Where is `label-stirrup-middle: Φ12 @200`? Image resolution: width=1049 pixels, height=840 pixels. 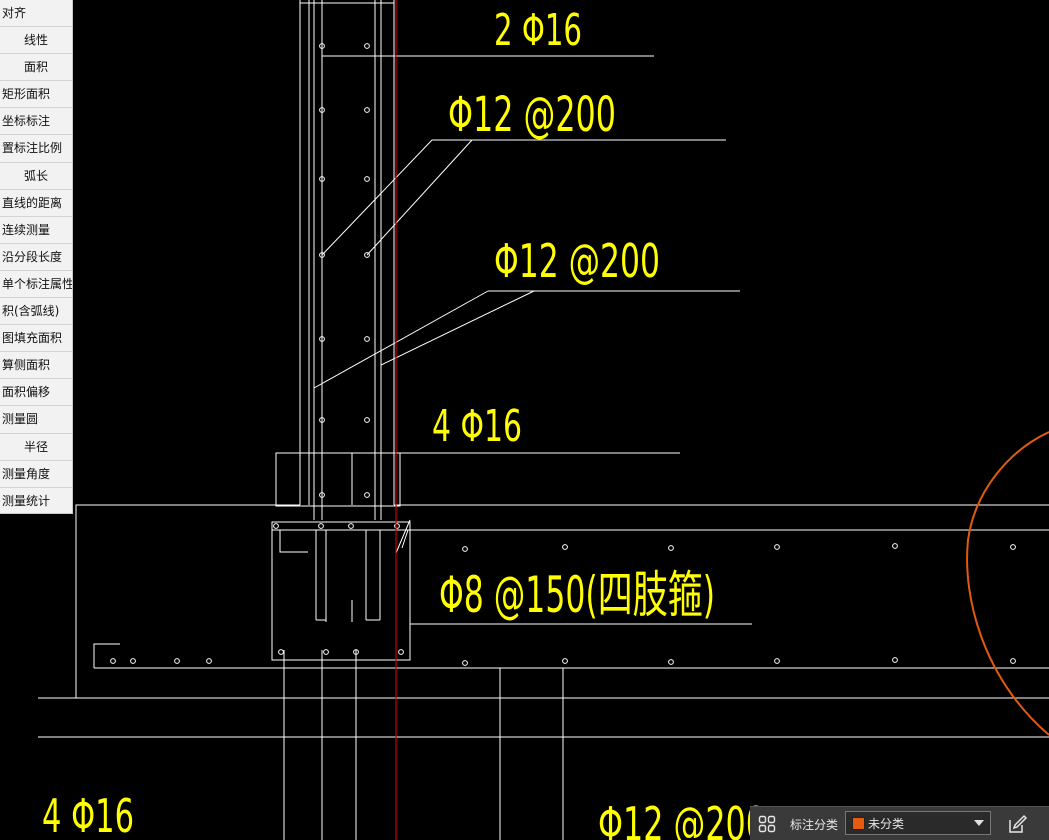 label-stirrup-middle: Φ12 @200 is located at coordinates (577, 261).